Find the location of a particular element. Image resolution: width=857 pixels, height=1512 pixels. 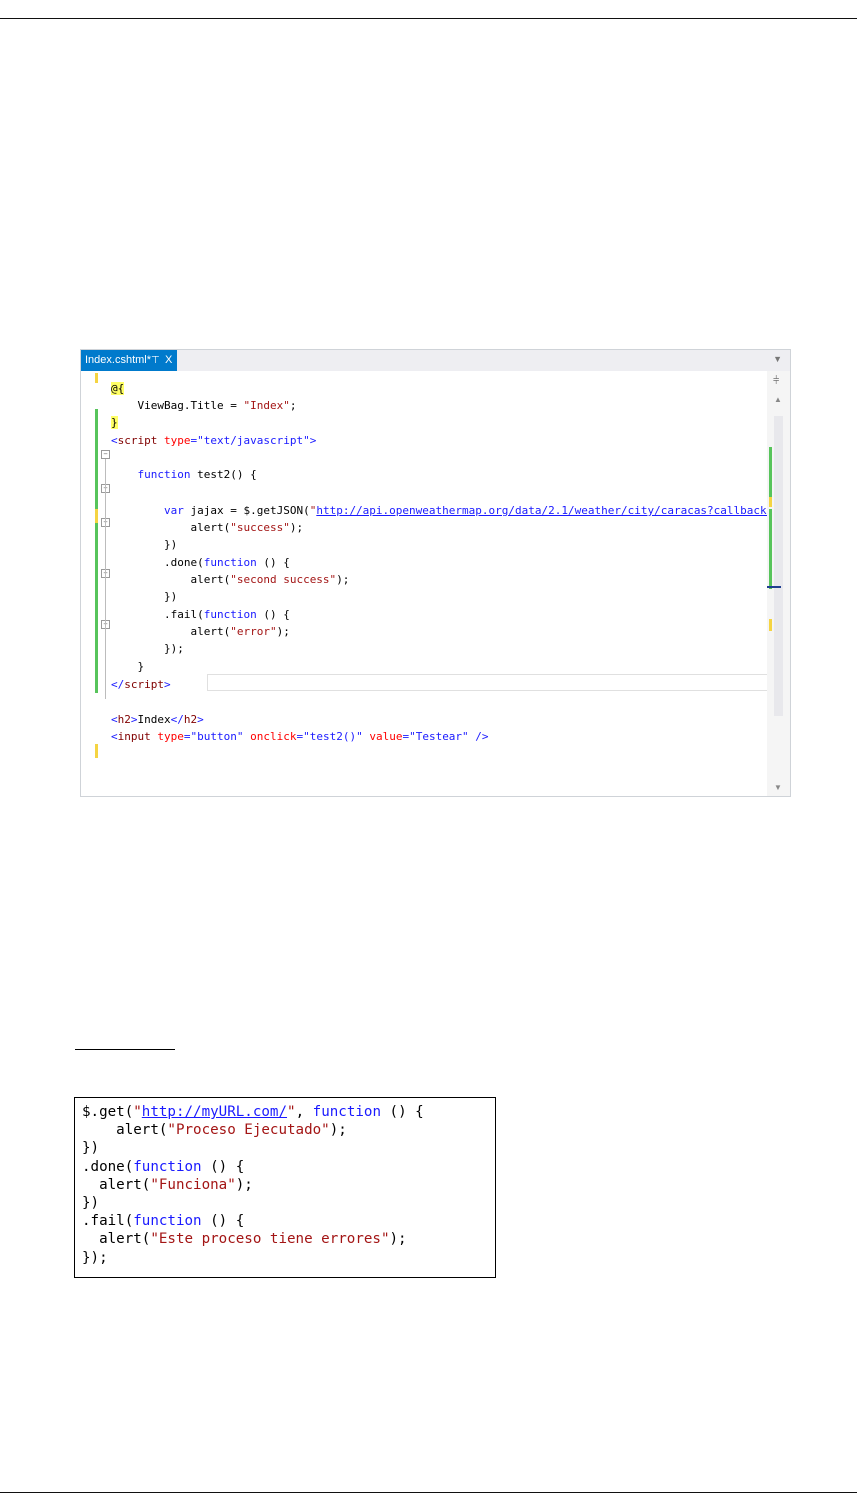

code-token: value is located at coordinates (386, 736).